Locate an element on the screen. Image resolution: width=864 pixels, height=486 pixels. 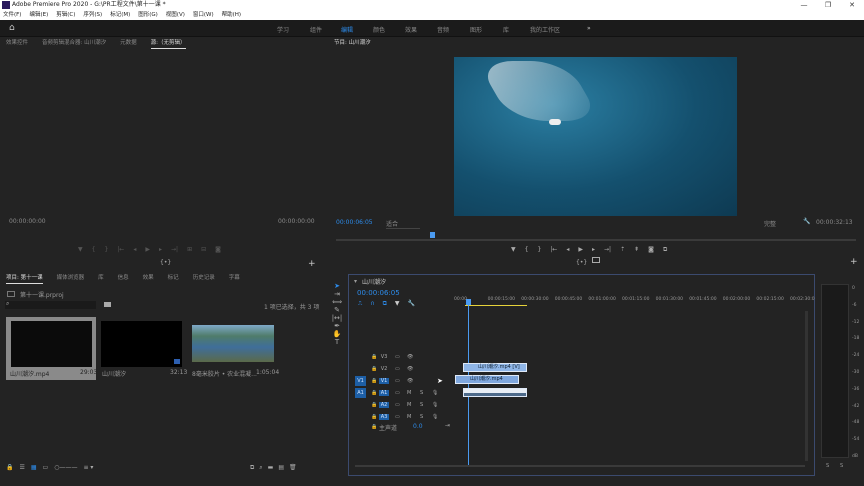
tab-effect-controls: 效果控件 is located at coordinates (17, 43).